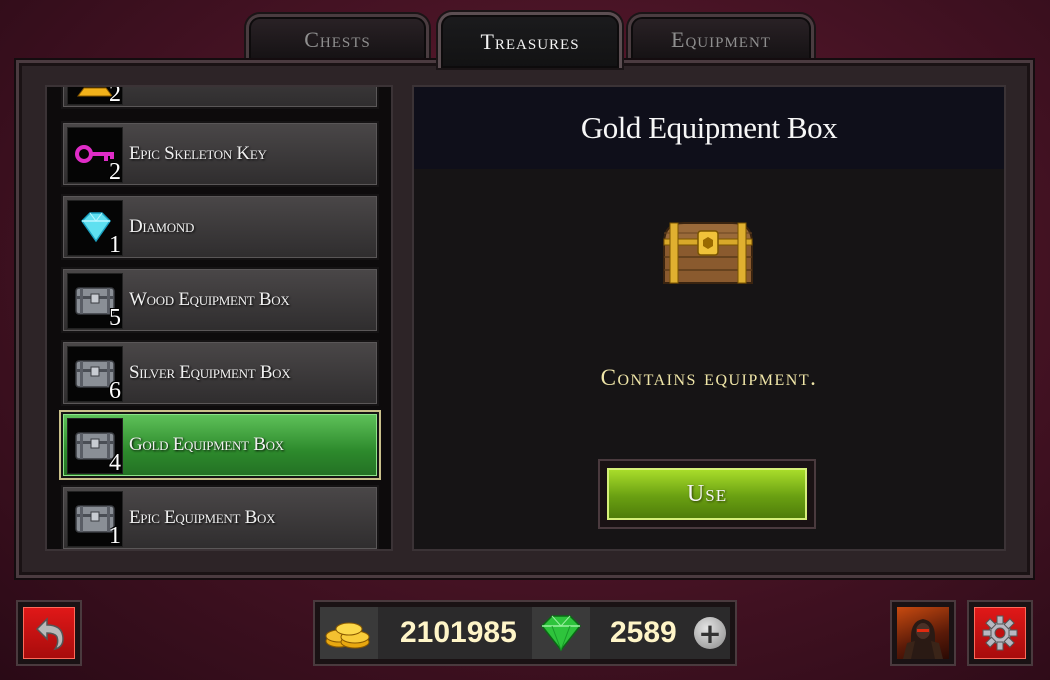 This screenshot has height=680, width=1050. I want to click on hero-avatar, so click(923, 633).